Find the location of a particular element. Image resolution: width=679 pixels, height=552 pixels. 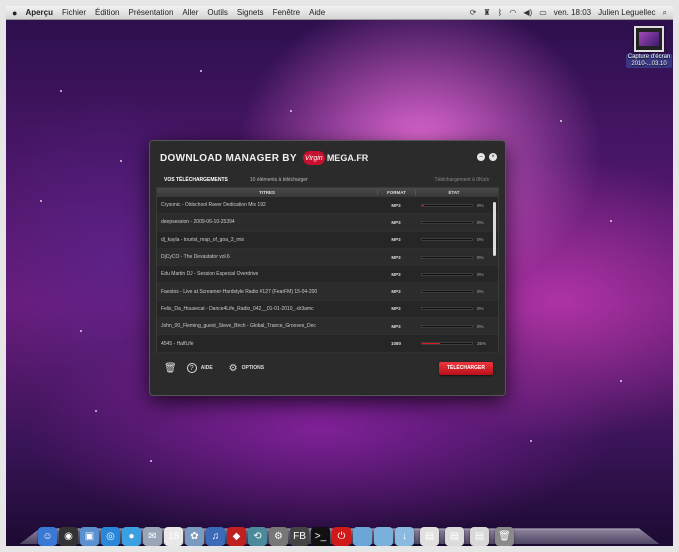

column-header-format: FORMAT is located at coordinates (396, 192).